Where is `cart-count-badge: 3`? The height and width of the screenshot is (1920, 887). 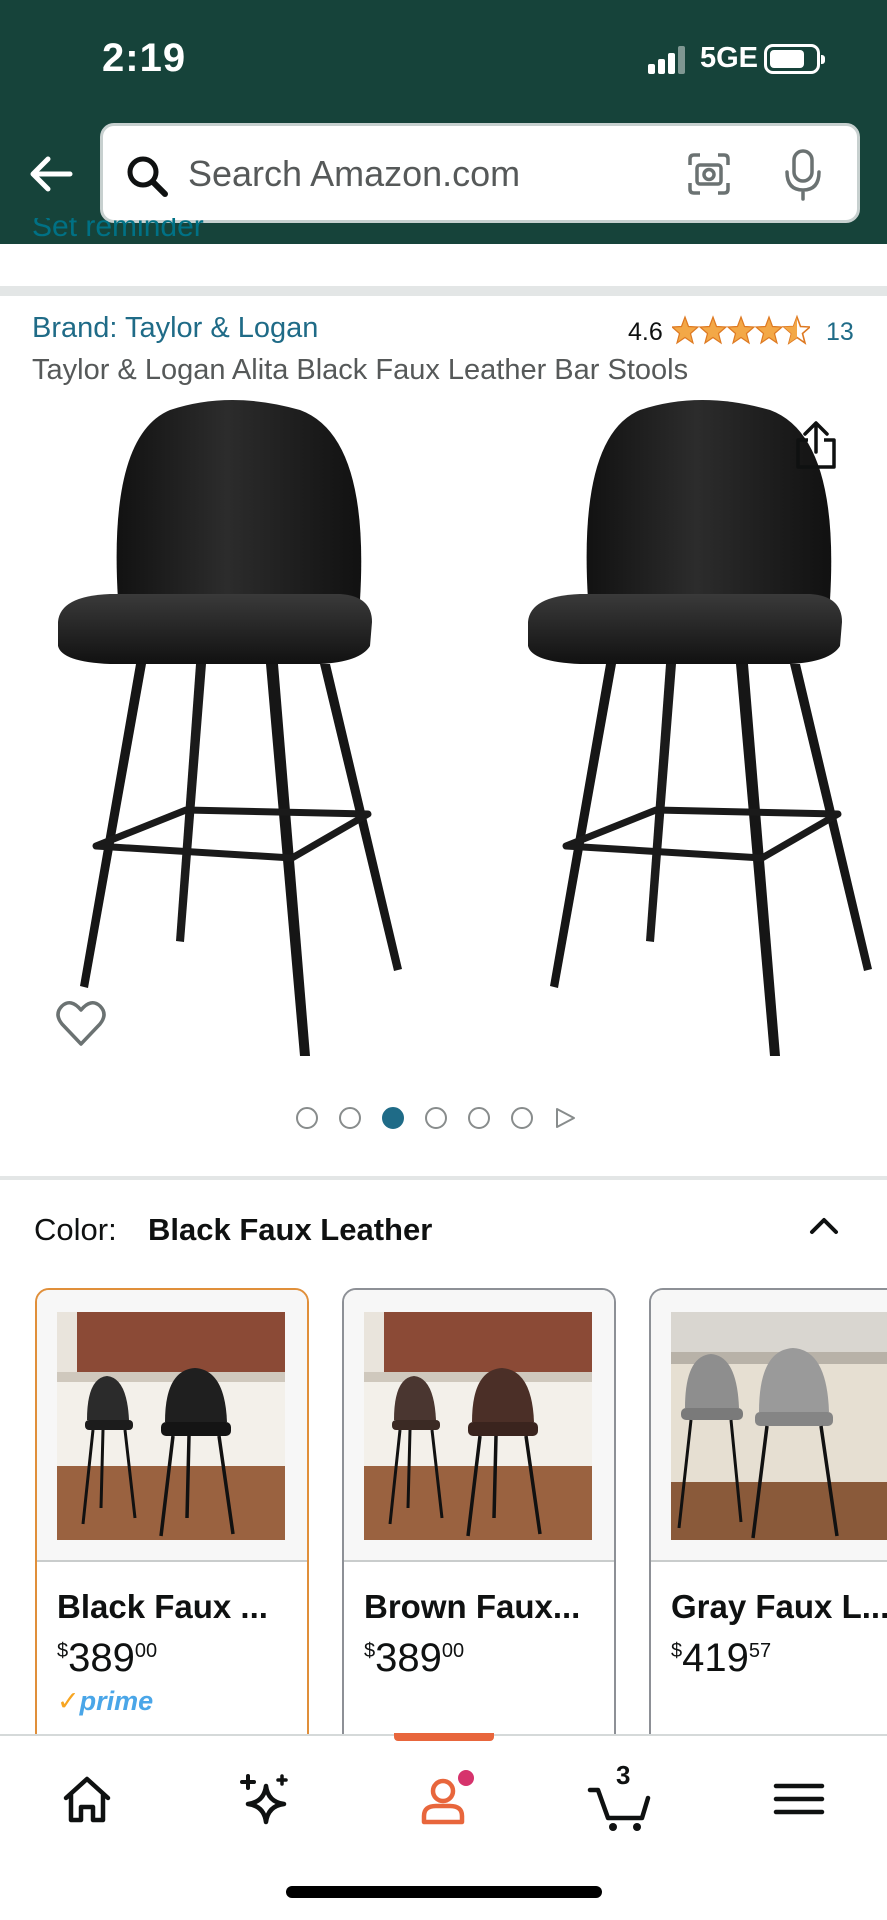 cart-count-badge: 3 is located at coordinates (623, 1775).